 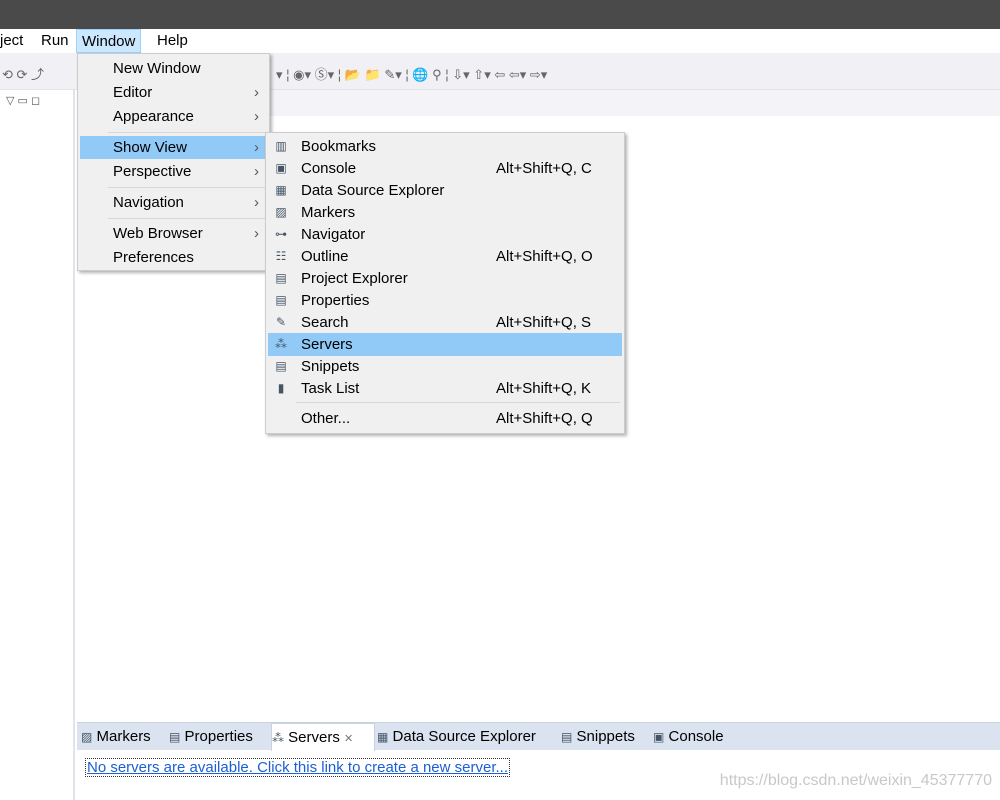 What do you see at coordinates (327, 344) in the screenshot?
I see `view-item-label: Servers` at bounding box center [327, 344].